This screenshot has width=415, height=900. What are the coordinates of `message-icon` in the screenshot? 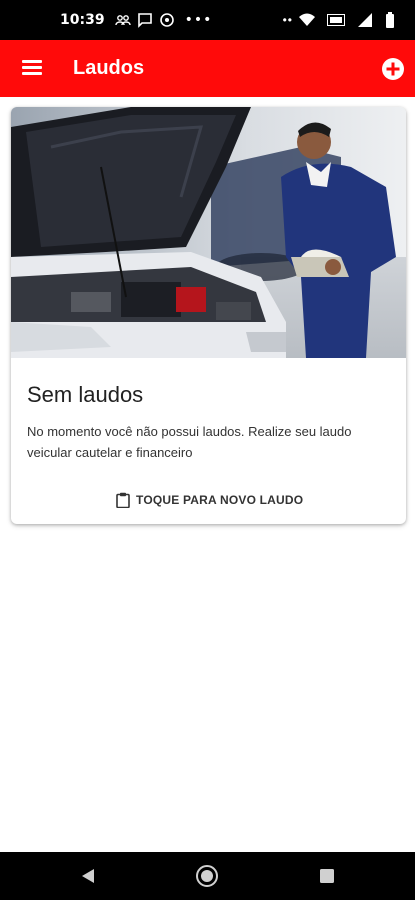 It's located at (144, 20).